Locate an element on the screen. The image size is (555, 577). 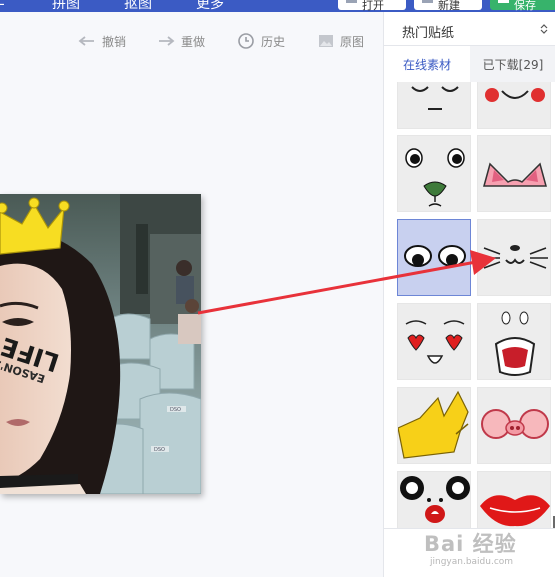
sticker-gold-crown is located at coordinates (434, 425).